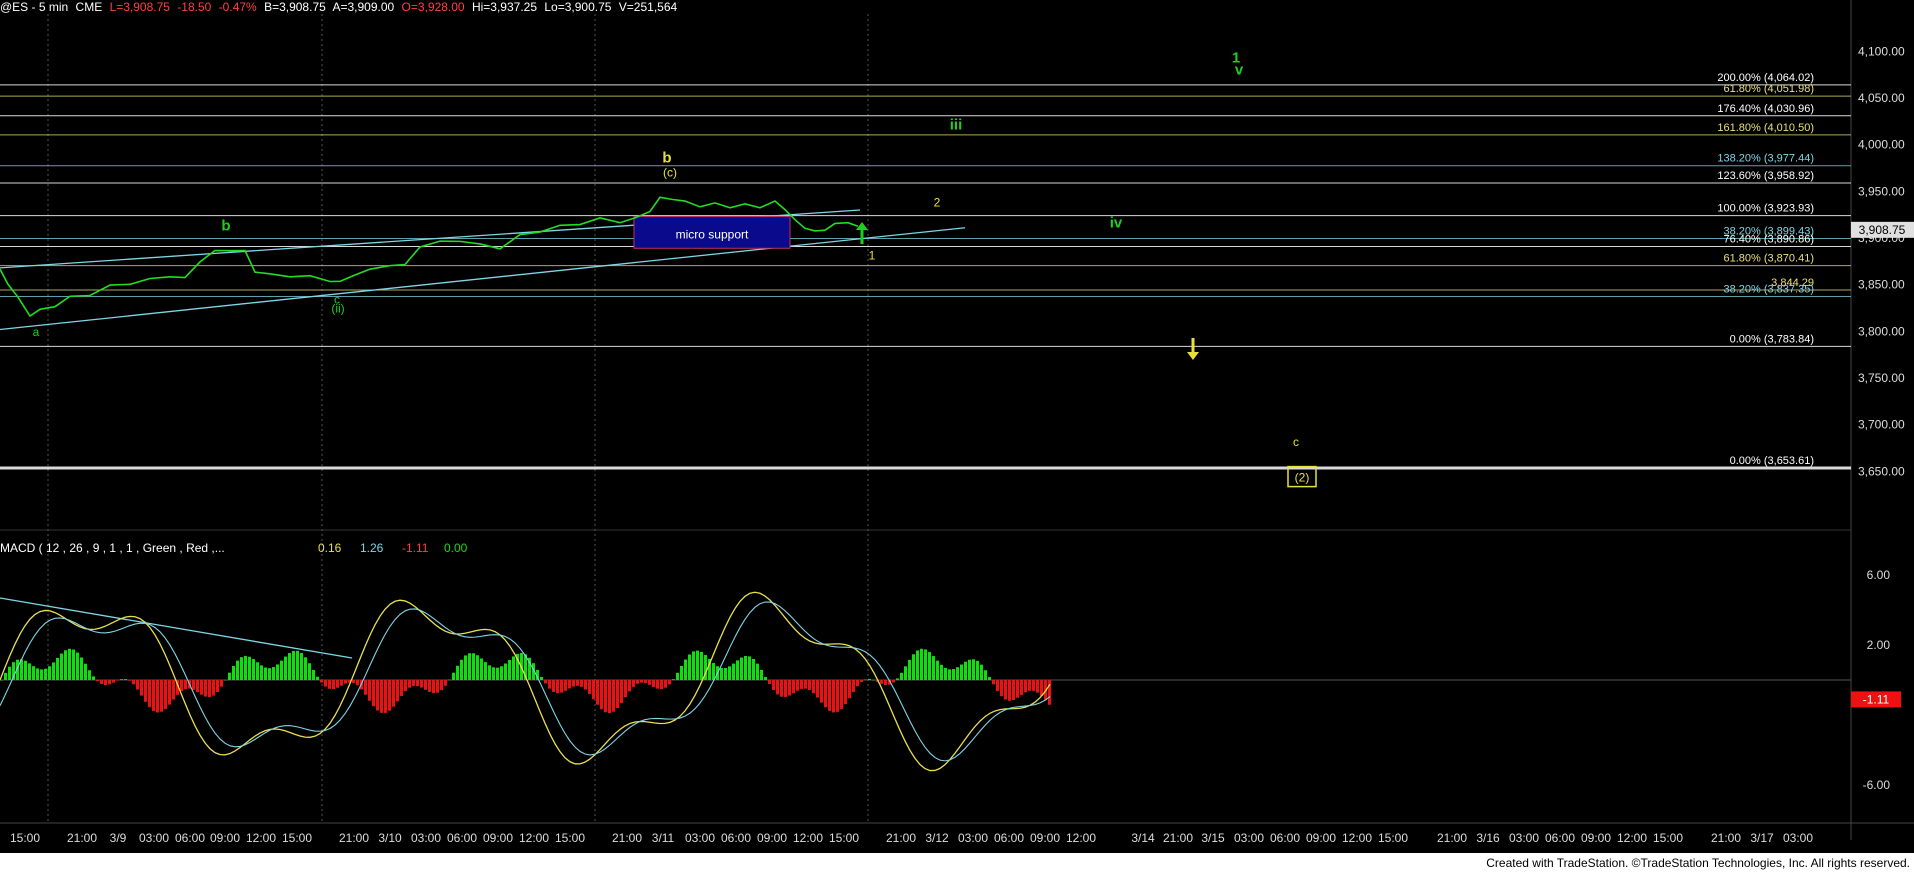 The width and height of the screenshot is (1914, 873). I want to click on x-tick-label: 06:00, so click(1009, 838).